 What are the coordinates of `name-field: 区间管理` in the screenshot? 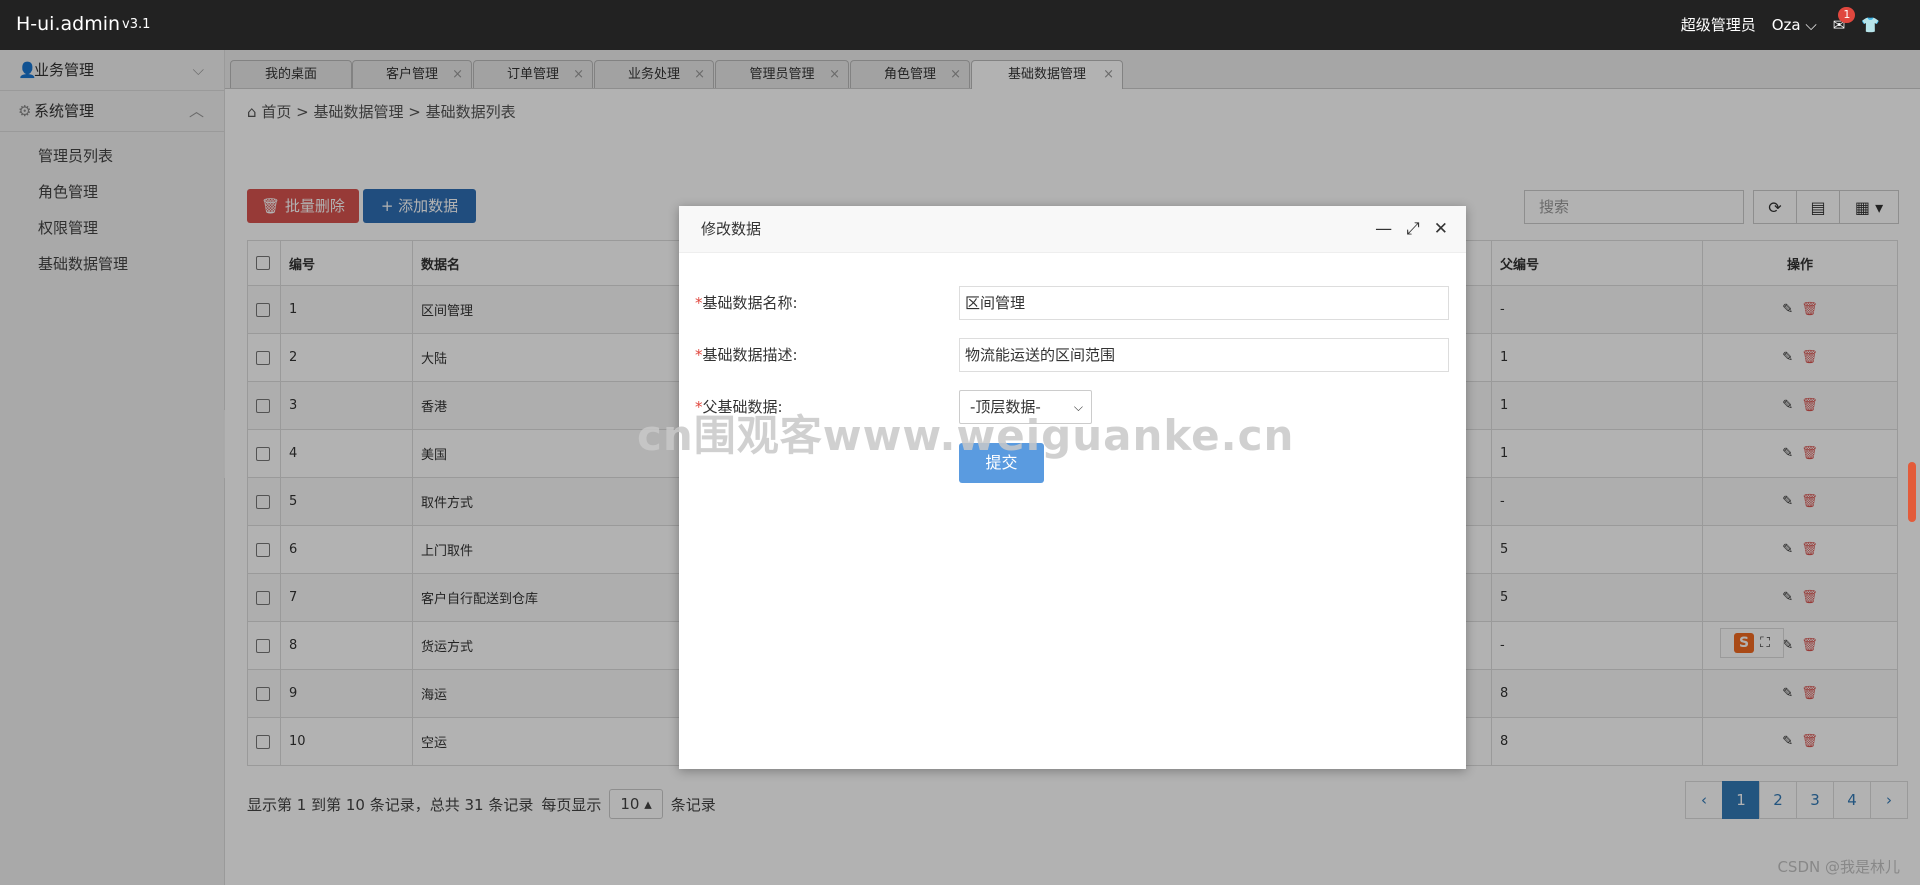 It's located at (1204, 303).